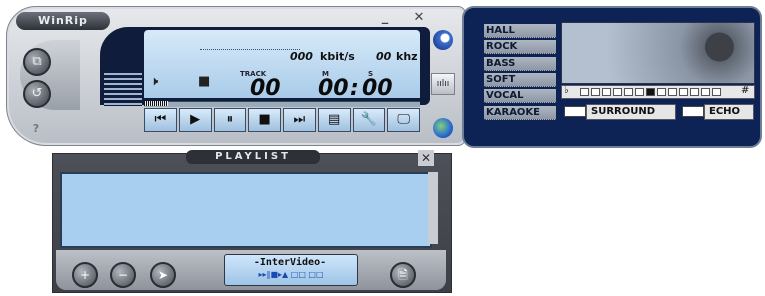  What do you see at coordinates (354, 88) in the screenshot?
I see `time-colon: :` at bounding box center [354, 88].